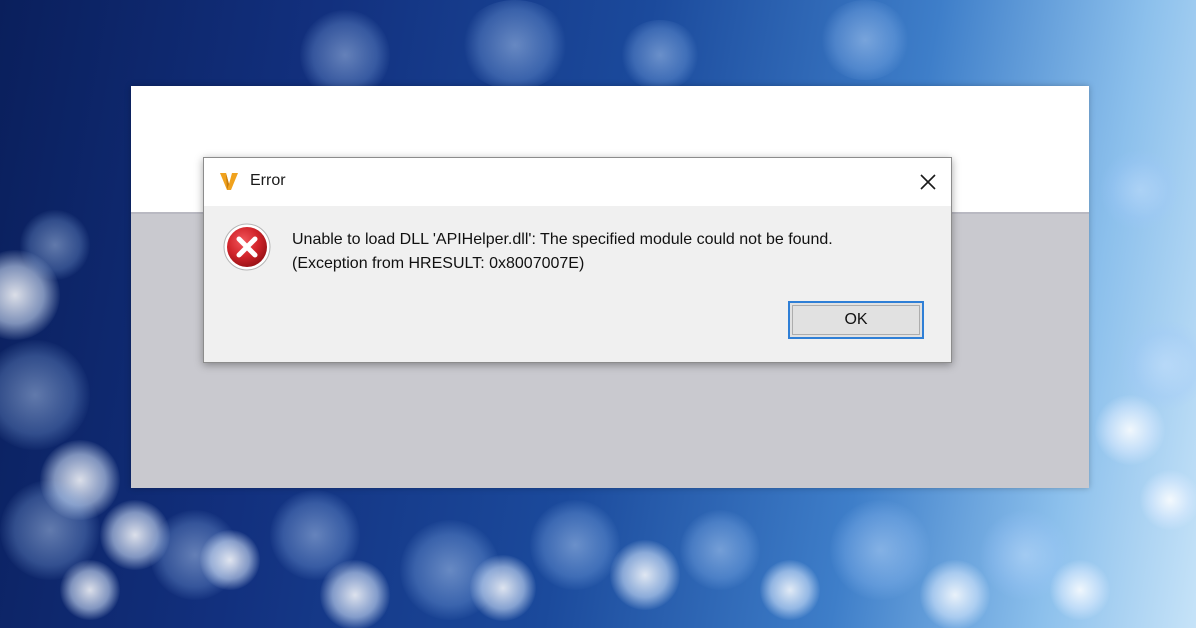  I want to click on error-icon, so click(247, 247).